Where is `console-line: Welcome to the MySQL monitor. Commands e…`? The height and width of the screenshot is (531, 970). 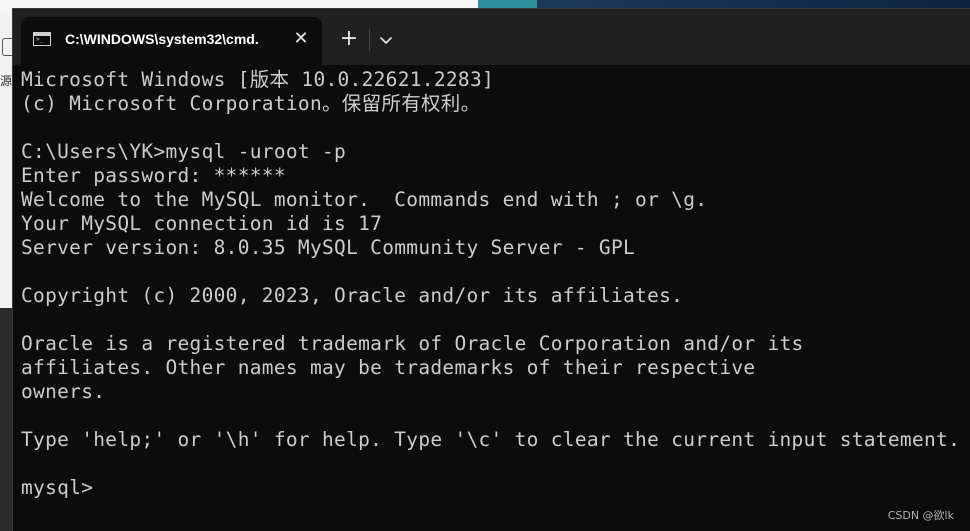
console-line: Welcome to the MySQL monitor. Commands e… is located at coordinates (364, 199).